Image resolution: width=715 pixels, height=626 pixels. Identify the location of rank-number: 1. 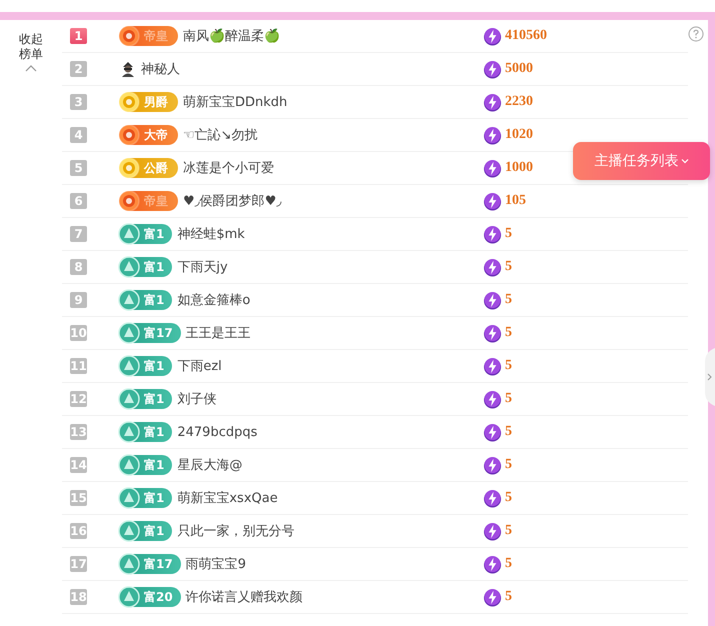
(78, 36).